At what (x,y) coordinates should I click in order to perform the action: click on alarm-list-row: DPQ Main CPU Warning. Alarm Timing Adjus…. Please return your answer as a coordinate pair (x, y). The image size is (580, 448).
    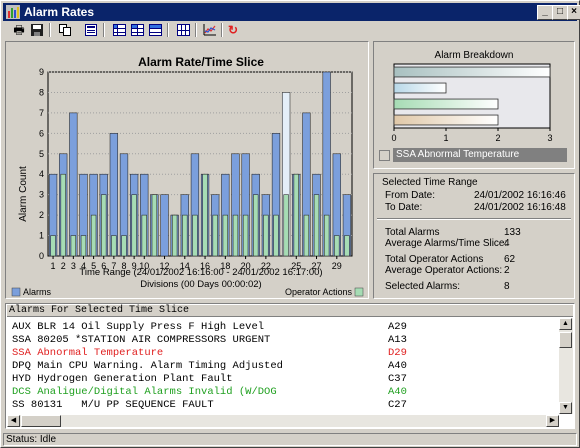
    Looking at the image, I should click on (285, 366).